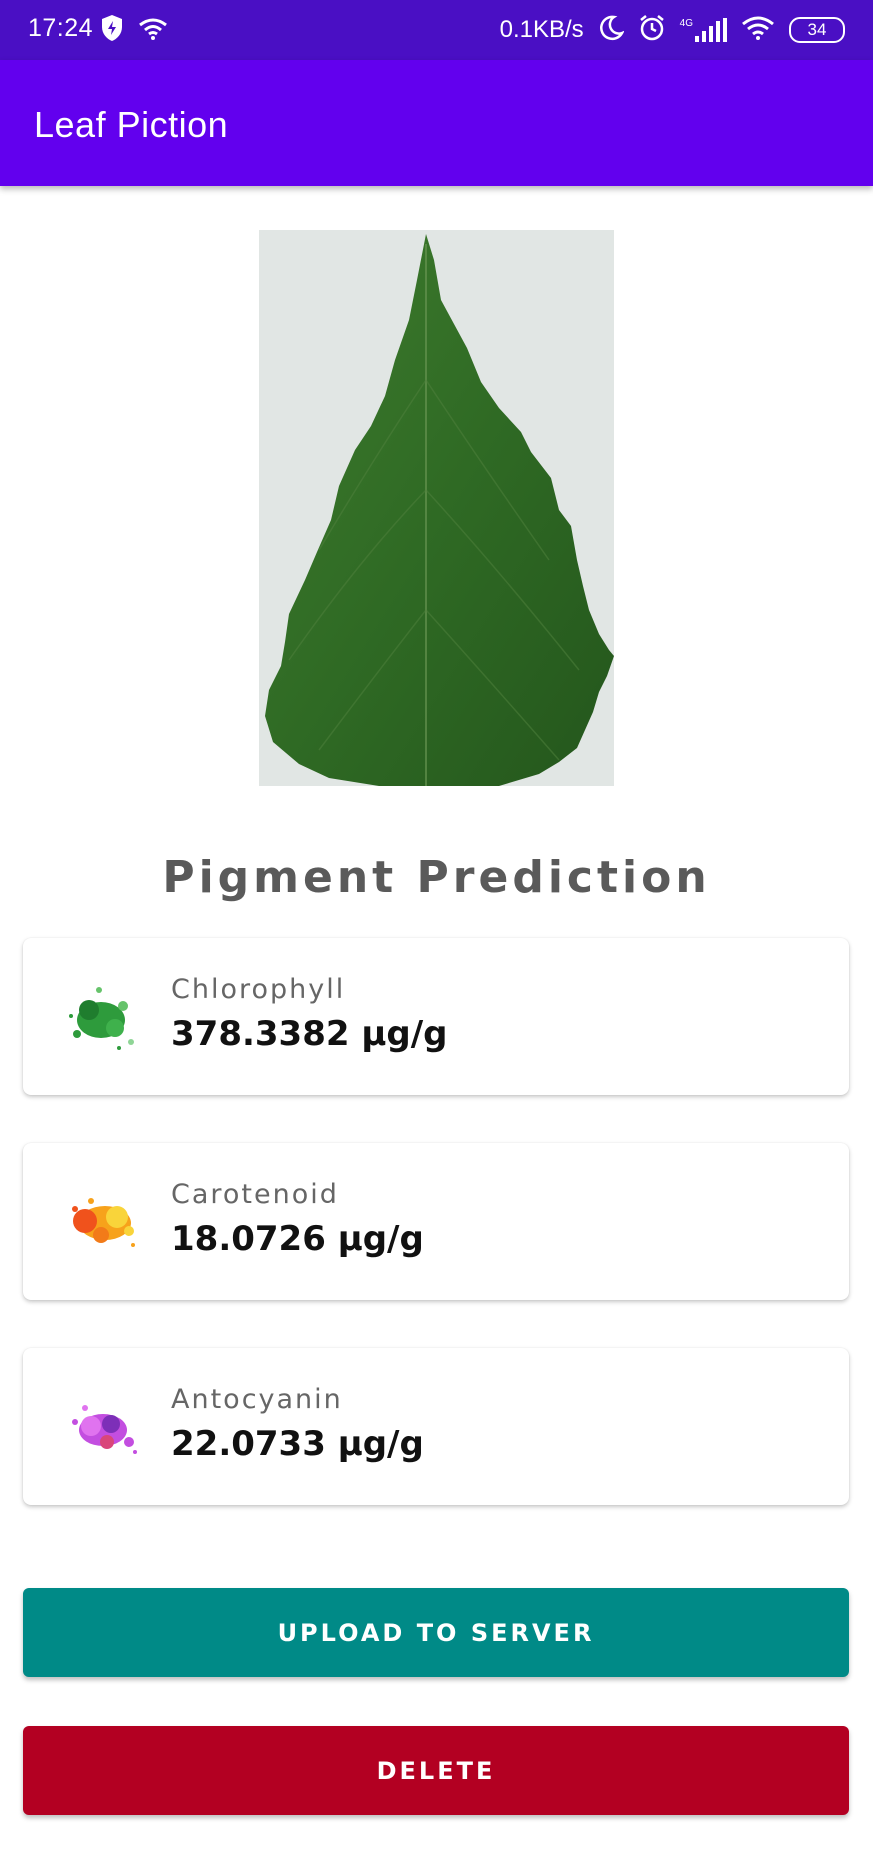  I want to click on purple-splash-icon, so click(103, 1428).